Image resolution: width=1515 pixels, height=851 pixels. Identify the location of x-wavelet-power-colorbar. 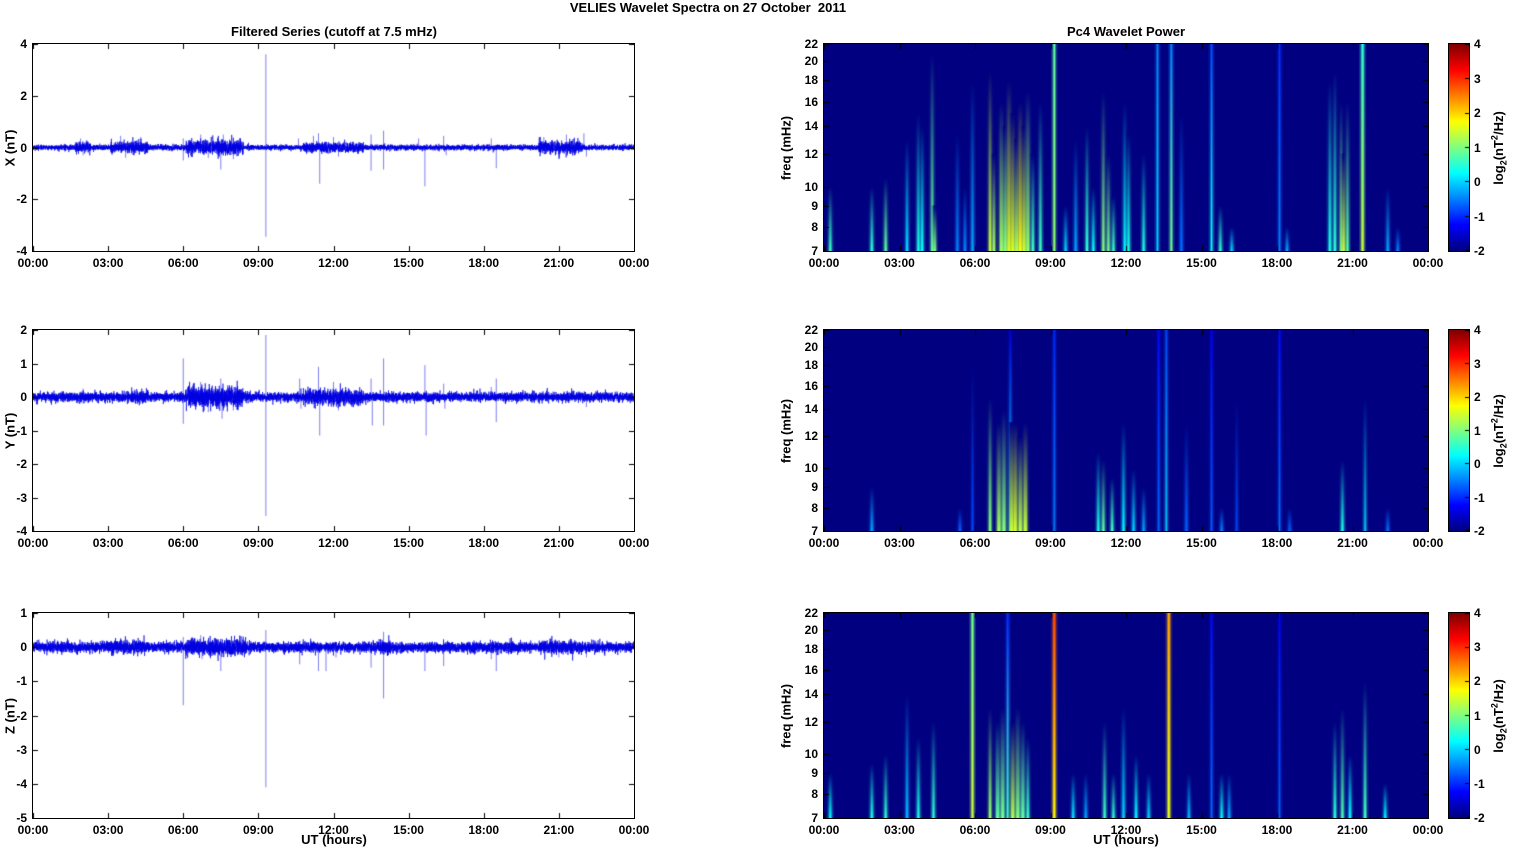
(1459, 147).